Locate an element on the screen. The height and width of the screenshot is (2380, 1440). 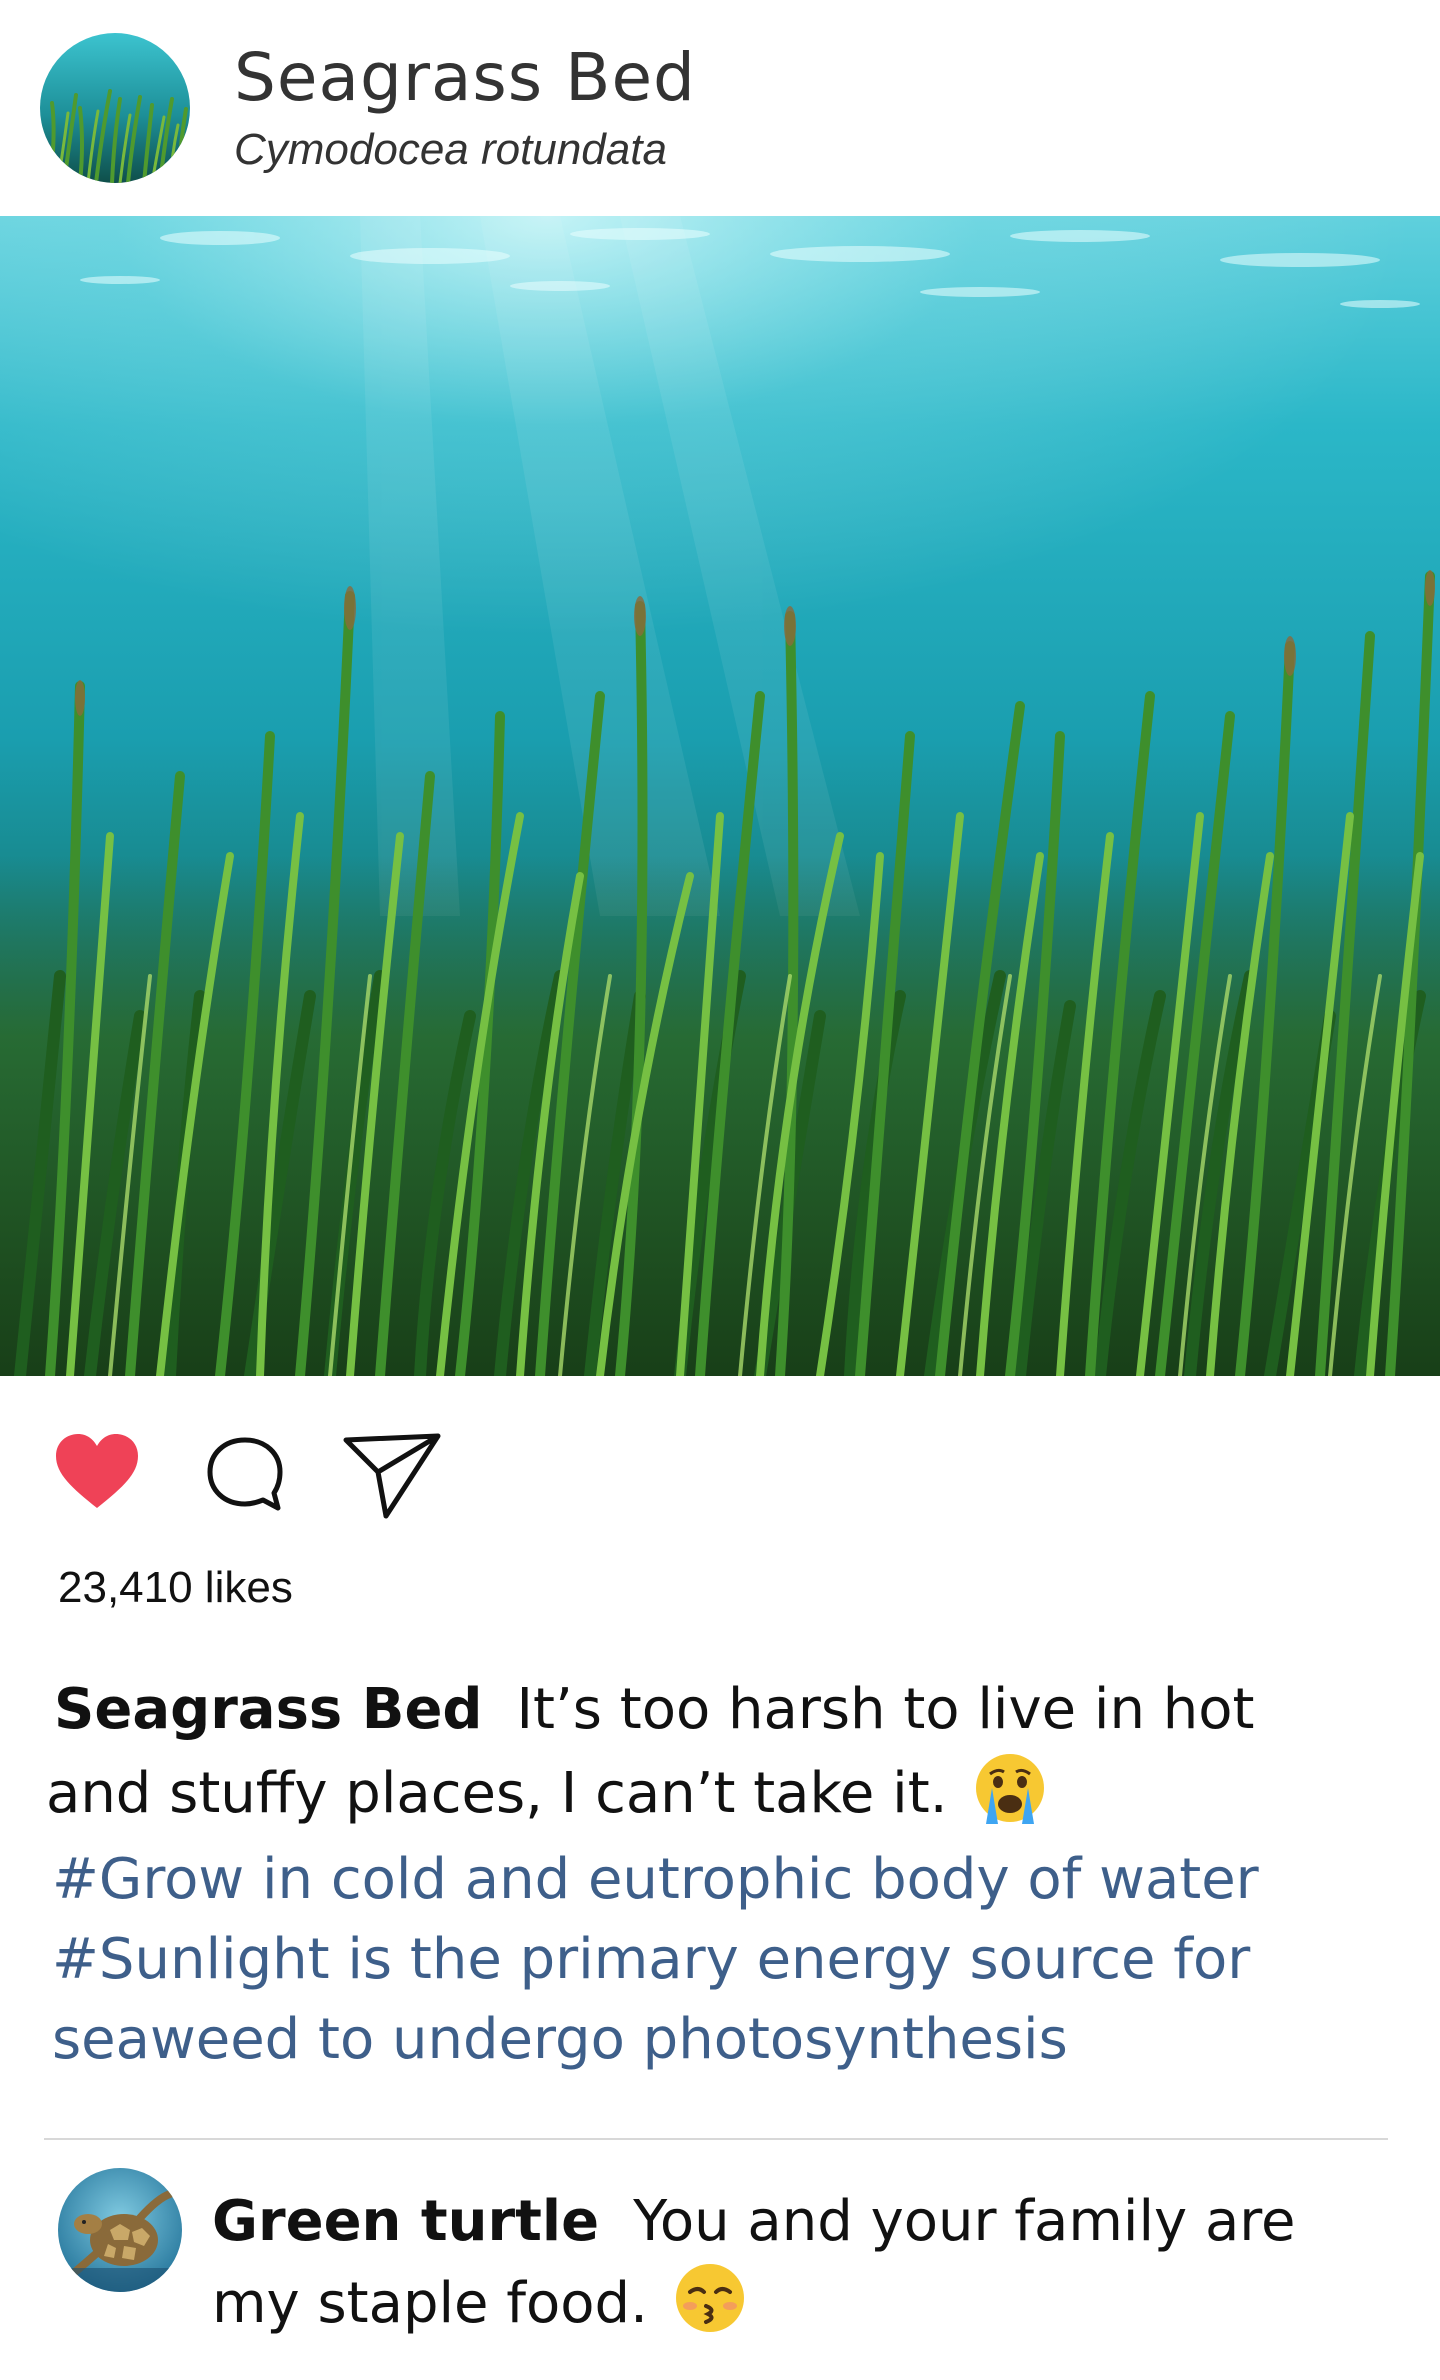
account-avatar is located at coordinates (115, 108).